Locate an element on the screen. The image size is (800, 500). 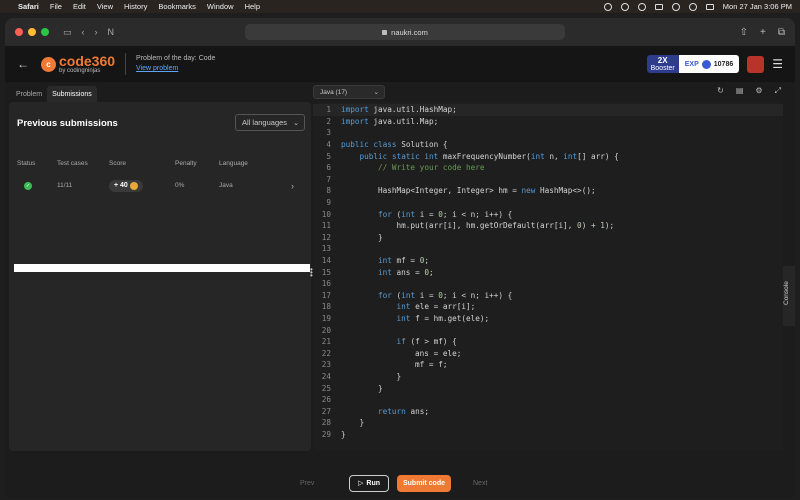
minimize-window-icon is located at coordinates (32, 32).